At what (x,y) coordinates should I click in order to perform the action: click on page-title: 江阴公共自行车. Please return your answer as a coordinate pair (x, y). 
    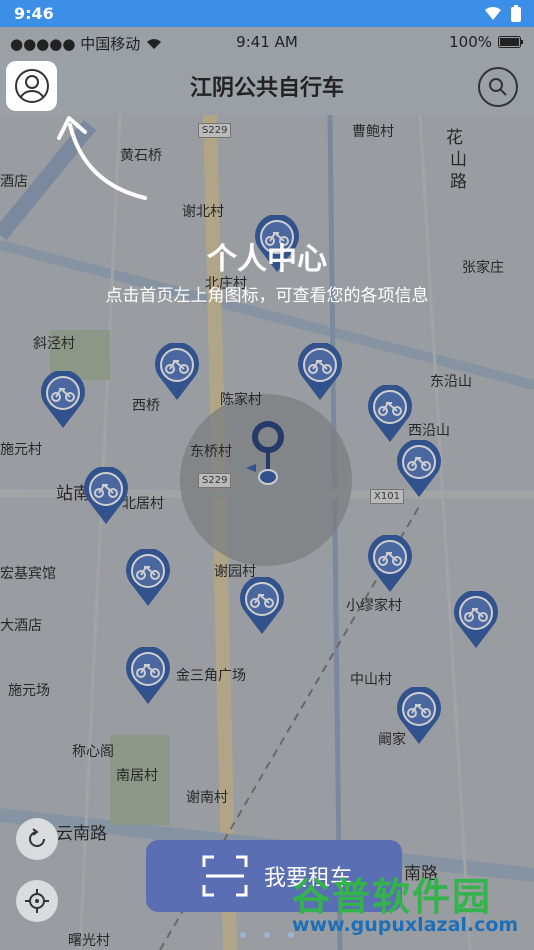
    Looking at the image, I should click on (266, 88).